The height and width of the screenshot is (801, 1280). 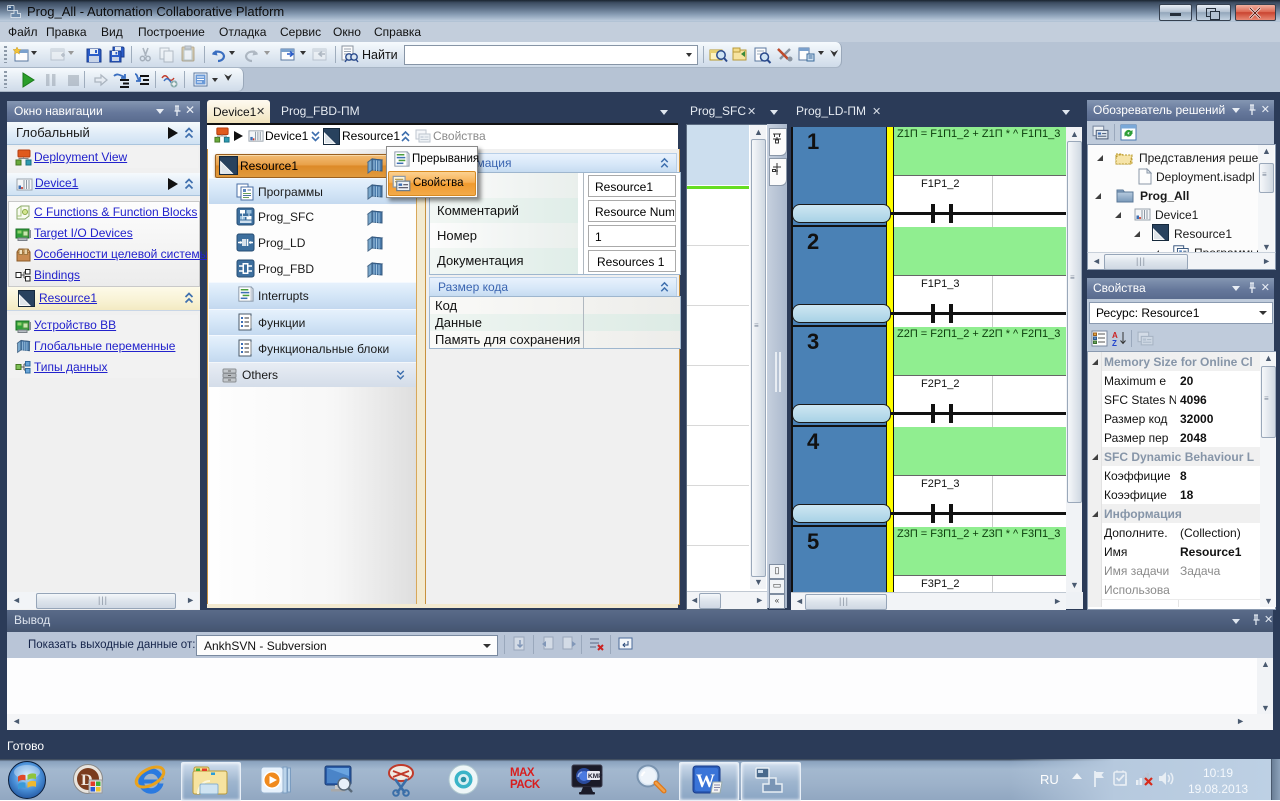 I want to click on svg-text: KMP, so click(x=595, y=776).